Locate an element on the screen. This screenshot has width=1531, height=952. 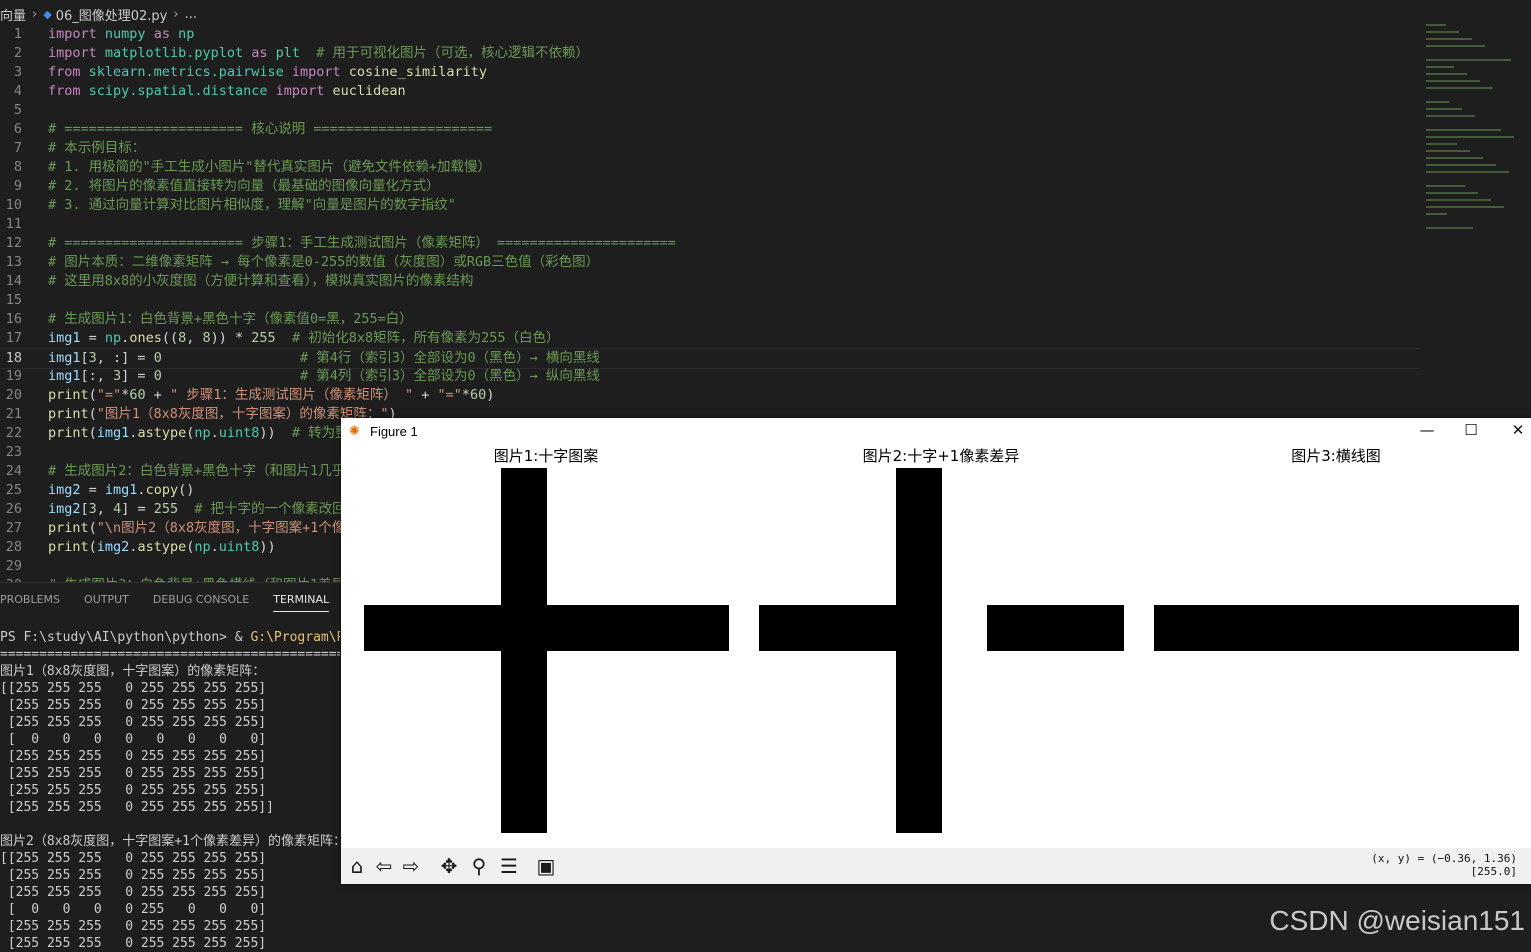
code-token: [ is located at coordinates (84, 358).